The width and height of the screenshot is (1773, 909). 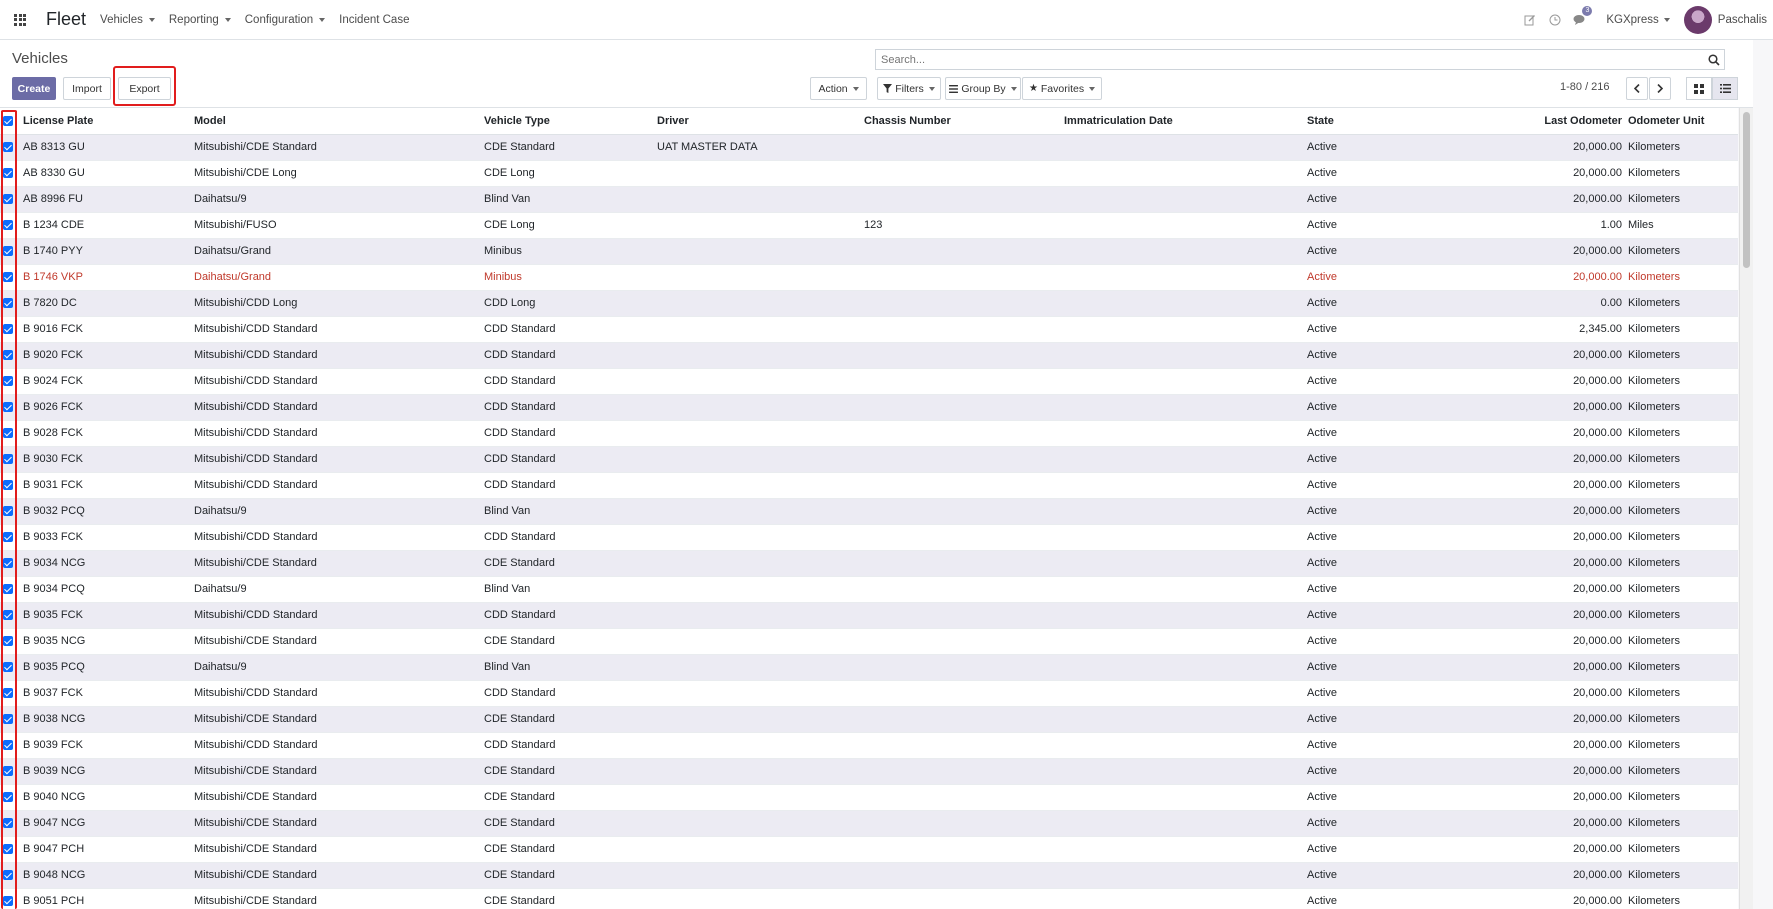 I want to click on user-menu: Paschalis, so click(x=1742, y=20).